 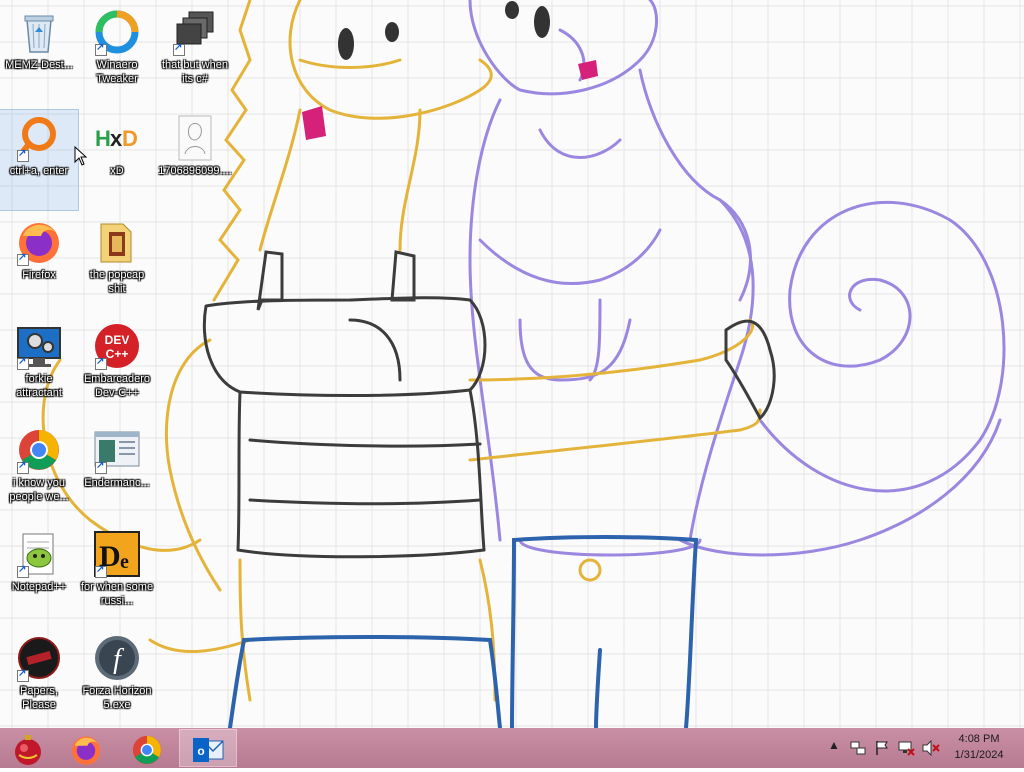 I want to click on svg-text: C++, so click(x=117, y=354).